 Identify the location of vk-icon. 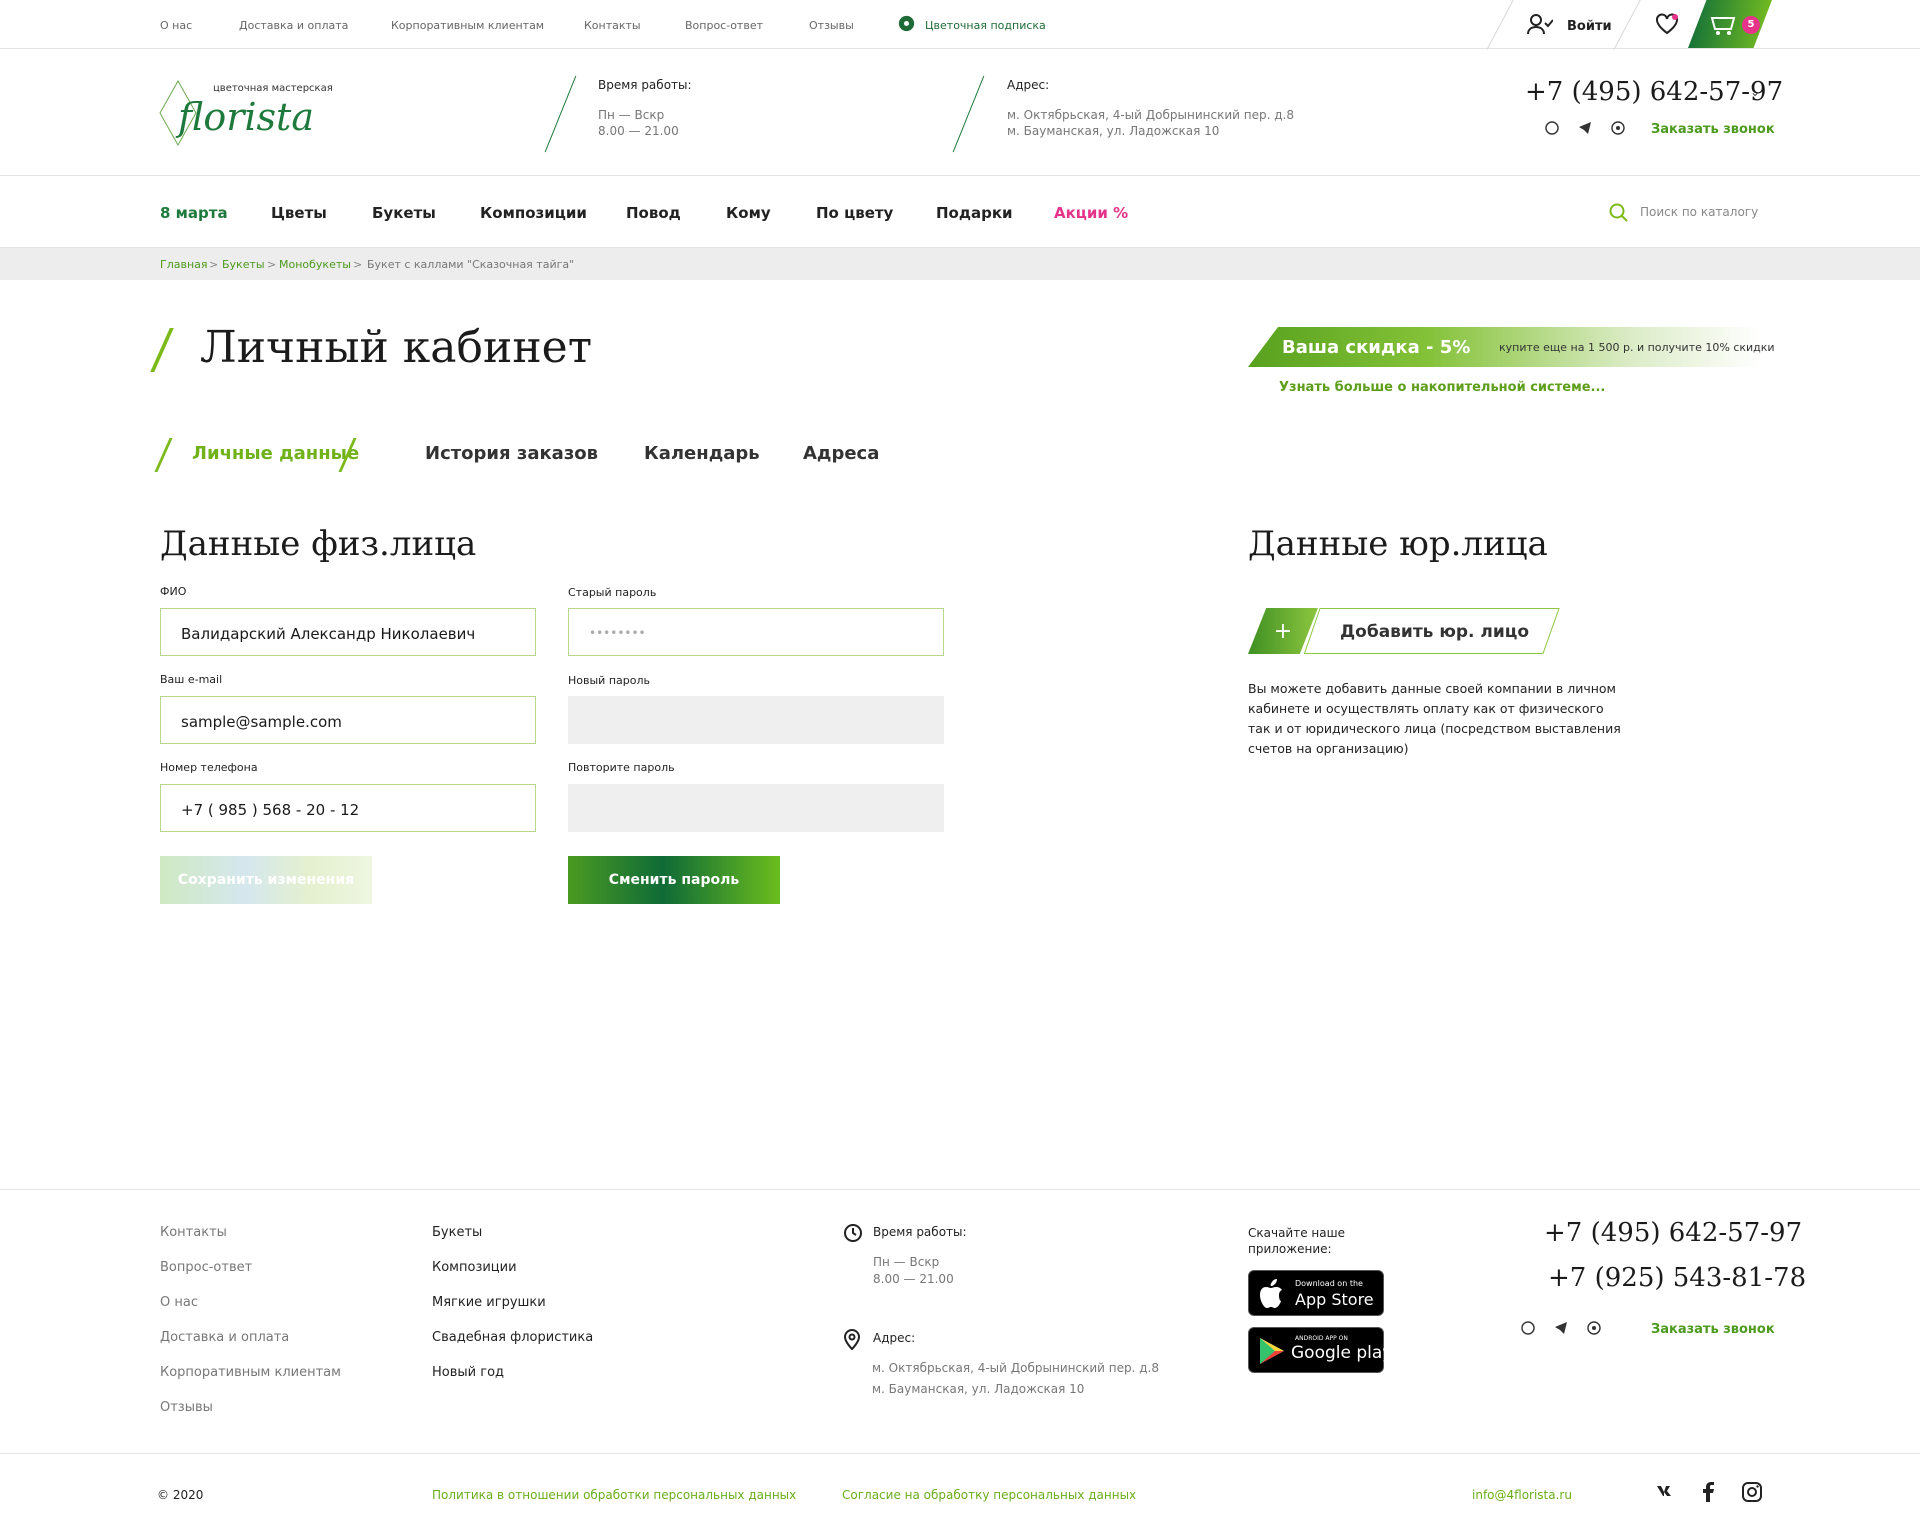
(1667, 1493).